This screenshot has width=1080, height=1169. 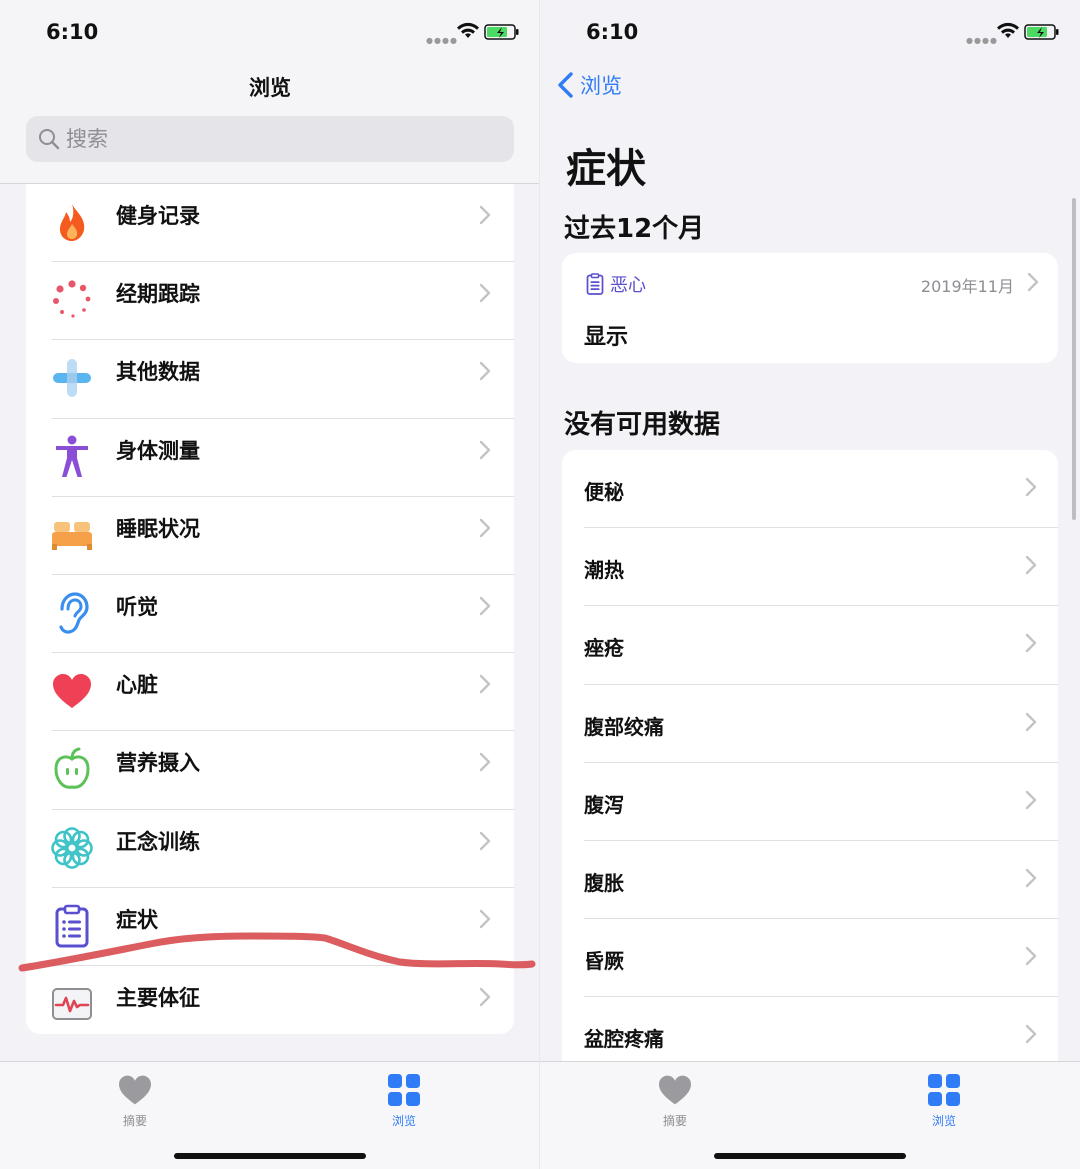 What do you see at coordinates (158, 763) in the screenshot?
I see `category-label: 营养摄入` at bounding box center [158, 763].